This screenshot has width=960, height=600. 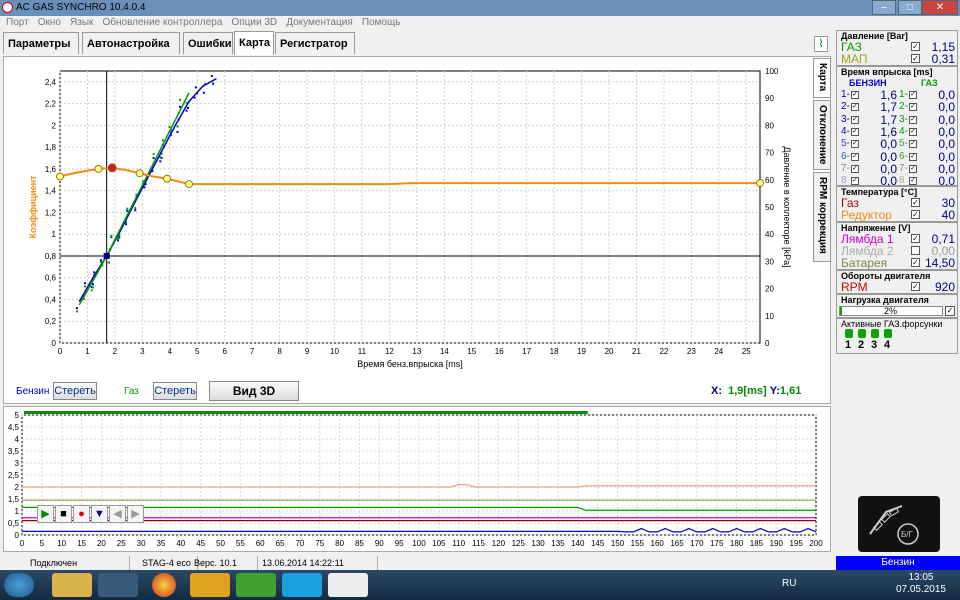 What do you see at coordinates (777, 543) in the screenshot?
I see `osc-x-tick: 190` at bounding box center [777, 543].